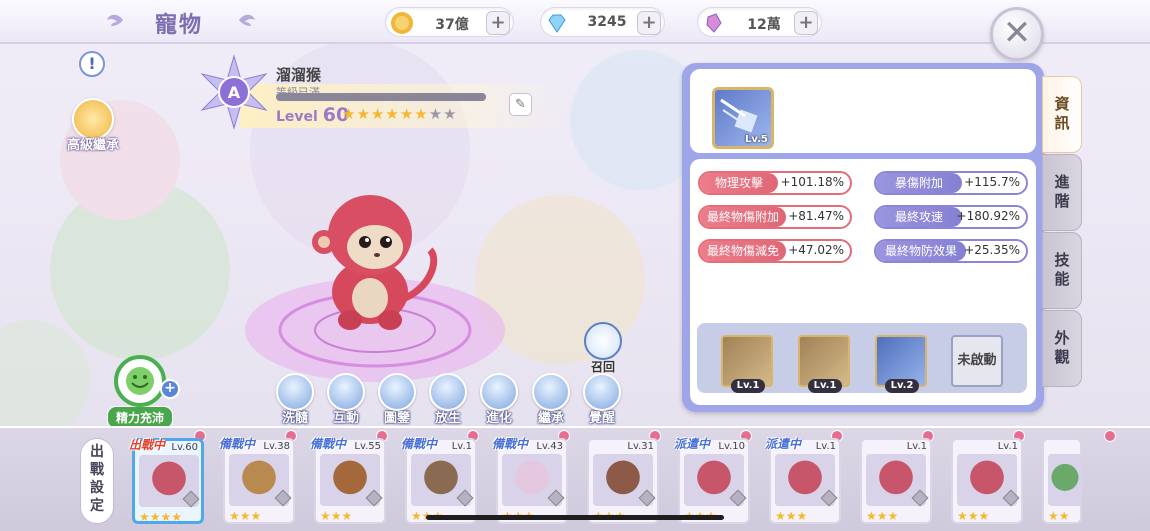  Describe the element at coordinates (312, 115) in the screenshot. I see `pet-level: Level 60` at that location.